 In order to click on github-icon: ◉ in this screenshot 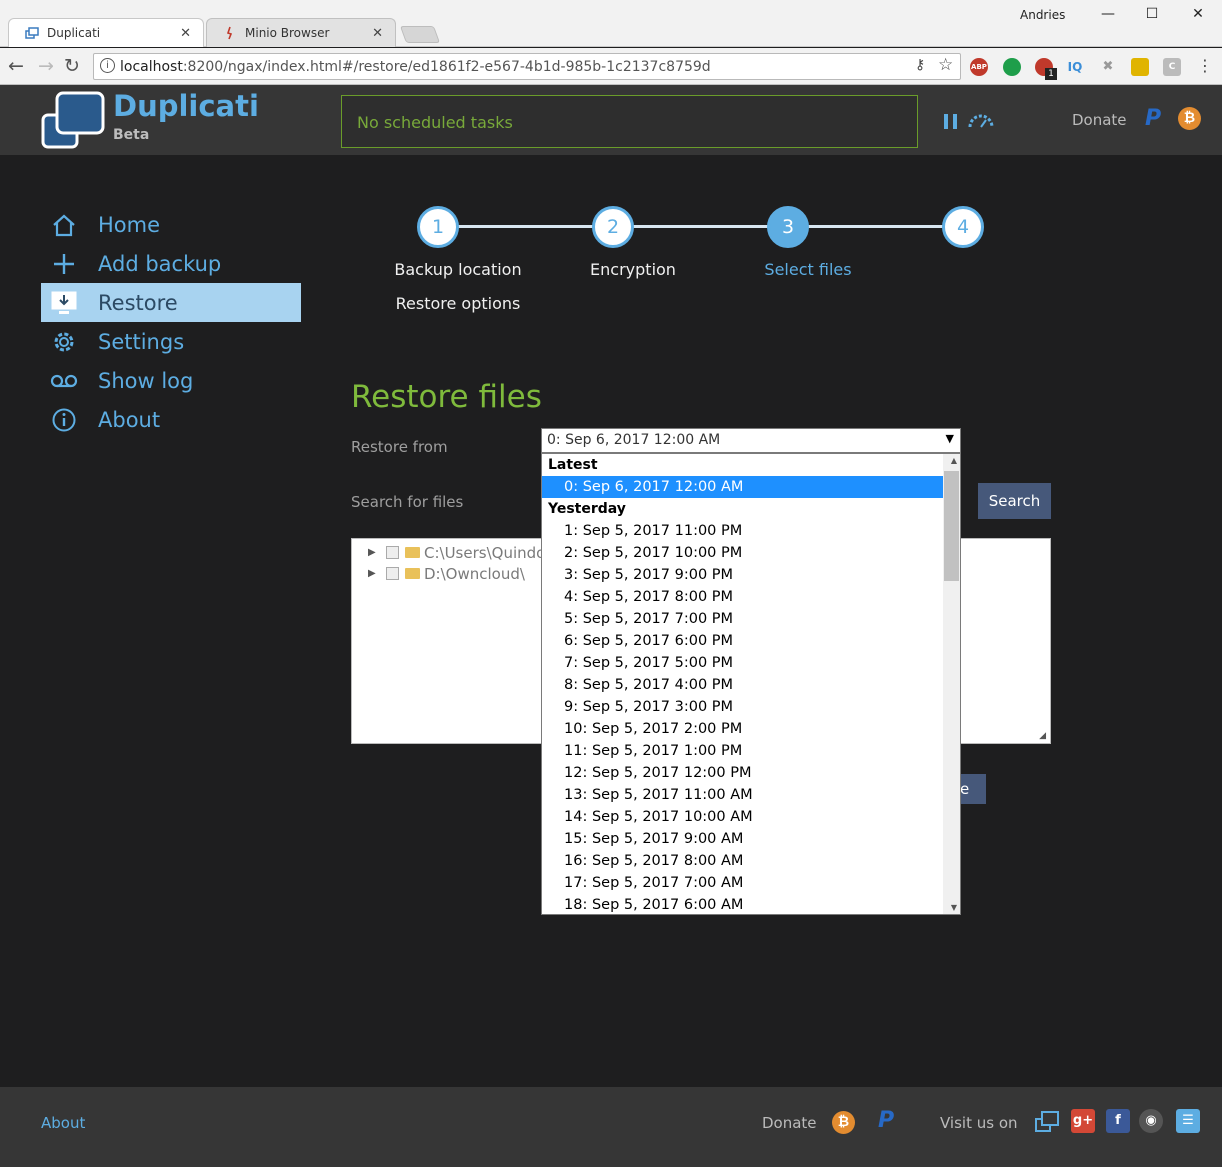, I will do `click(1151, 1121)`.